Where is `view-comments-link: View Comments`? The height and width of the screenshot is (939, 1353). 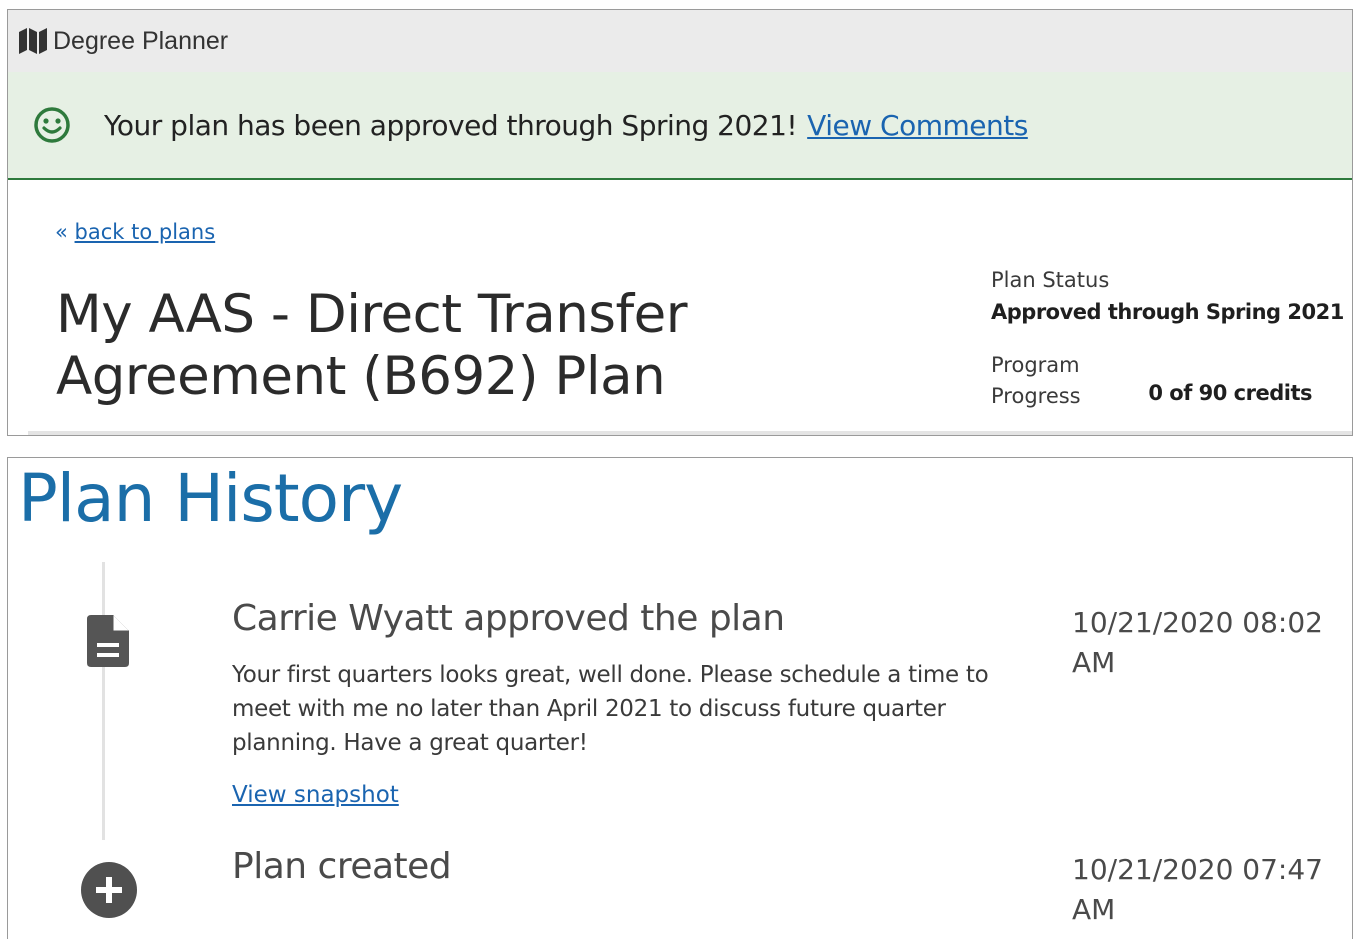 view-comments-link: View Comments is located at coordinates (917, 125).